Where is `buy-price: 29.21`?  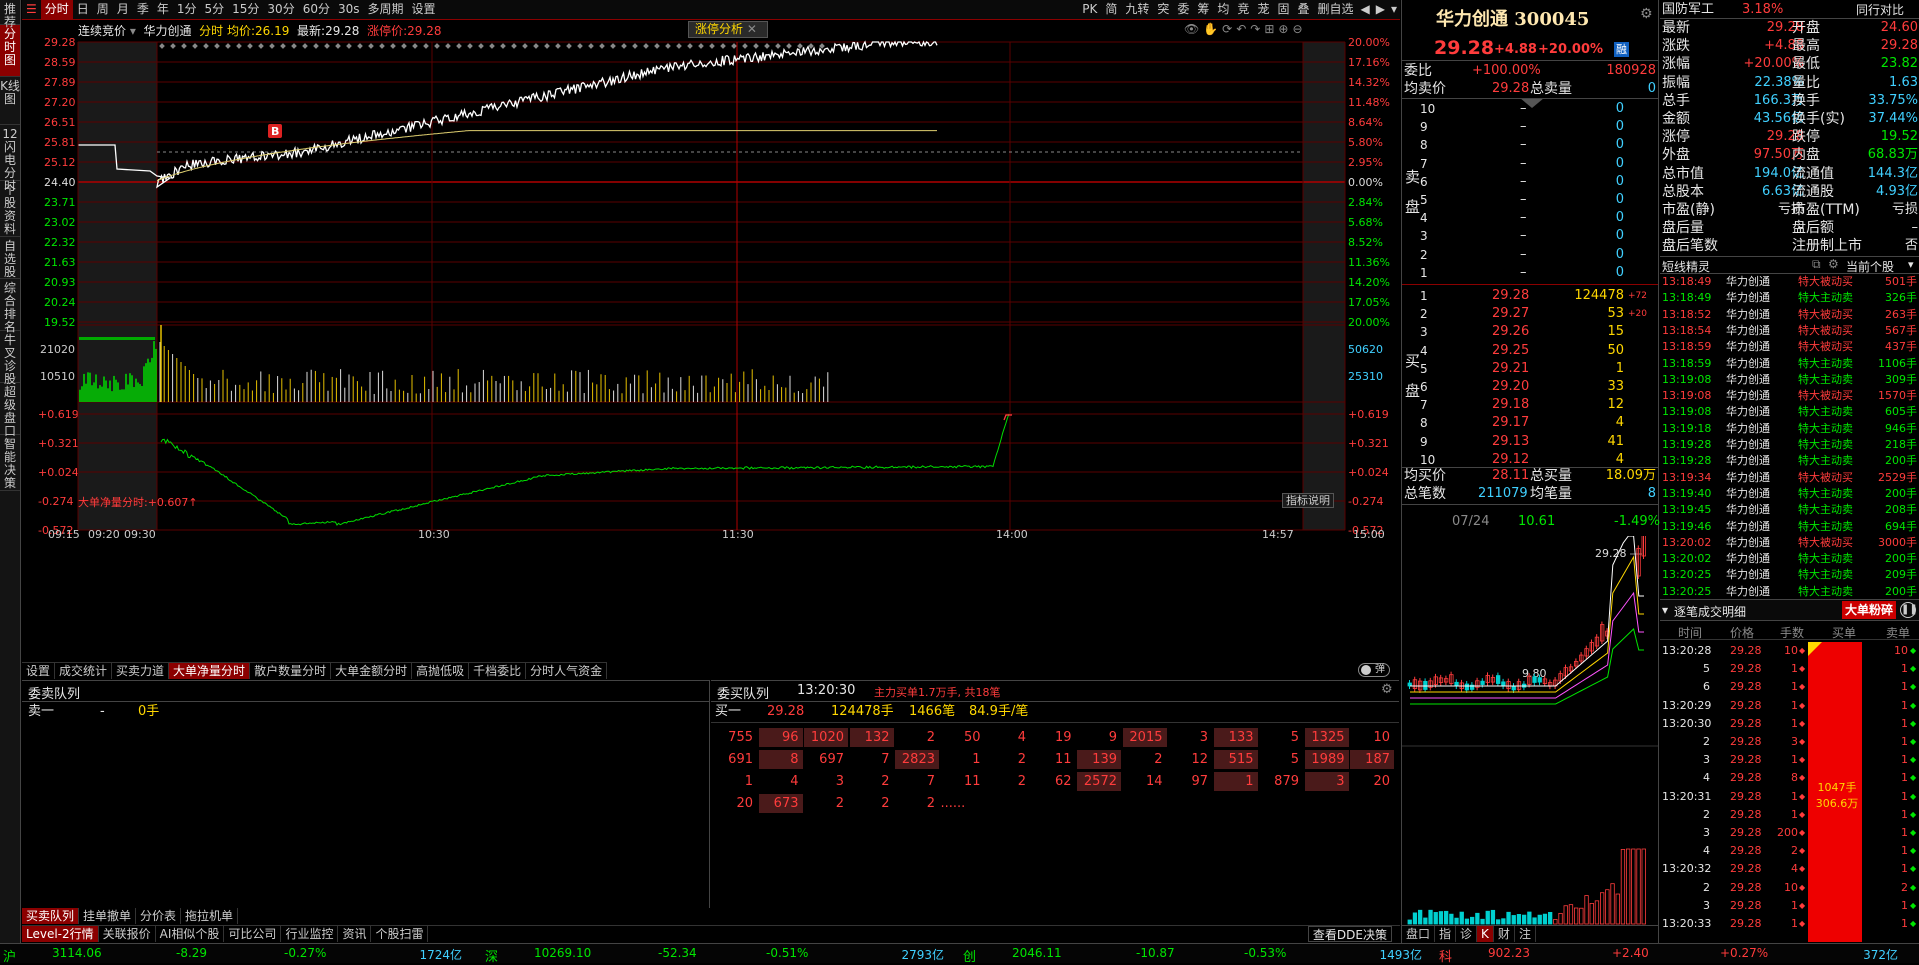 buy-price: 29.21 is located at coordinates (1510, 369).